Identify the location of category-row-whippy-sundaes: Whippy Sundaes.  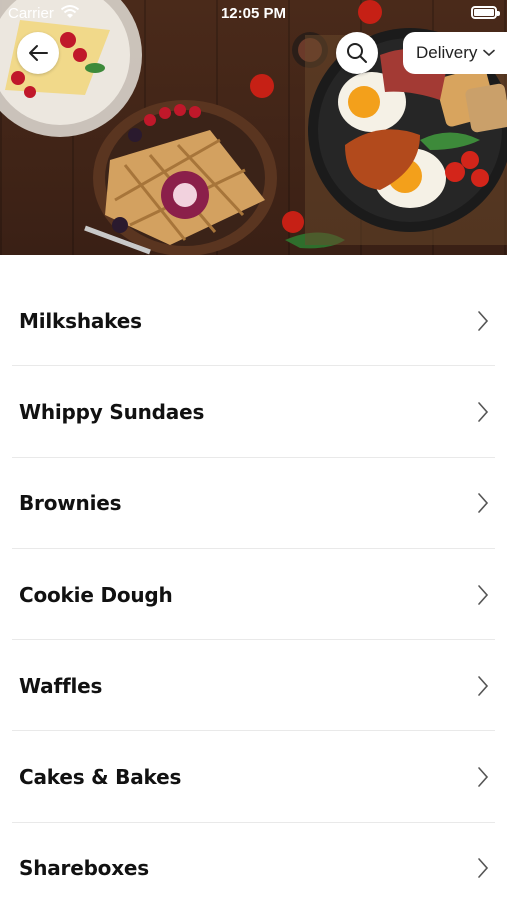
(253, 412).